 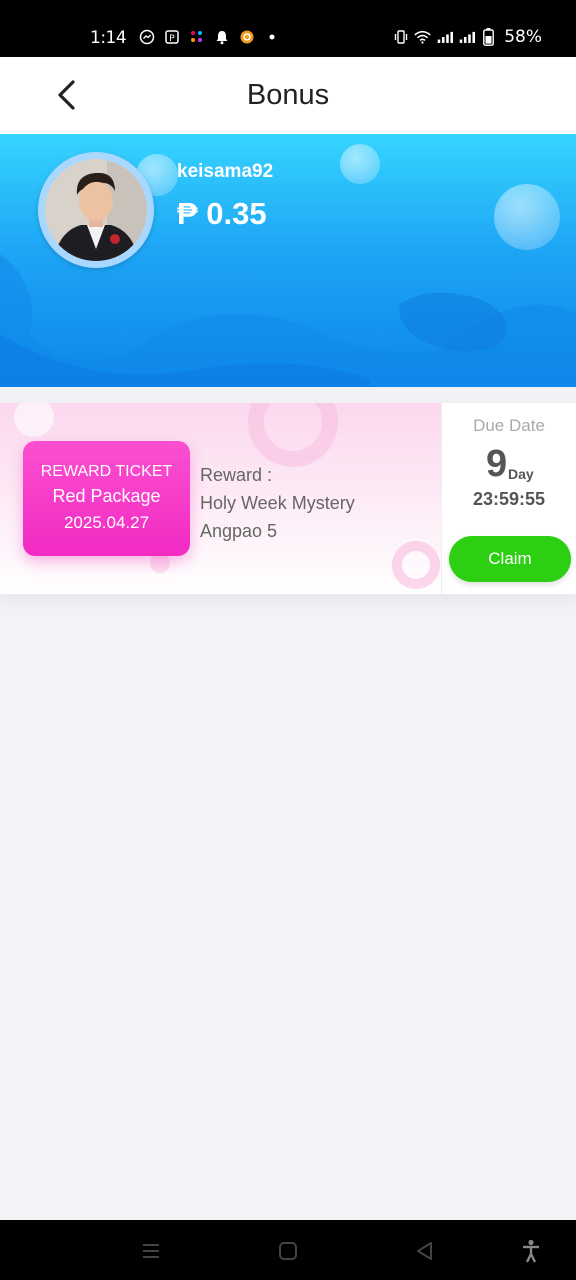 What do you see at coordinates (246, 36) in the screenshot?
I see `chat-app-icon` at bounding box center [246, 36].